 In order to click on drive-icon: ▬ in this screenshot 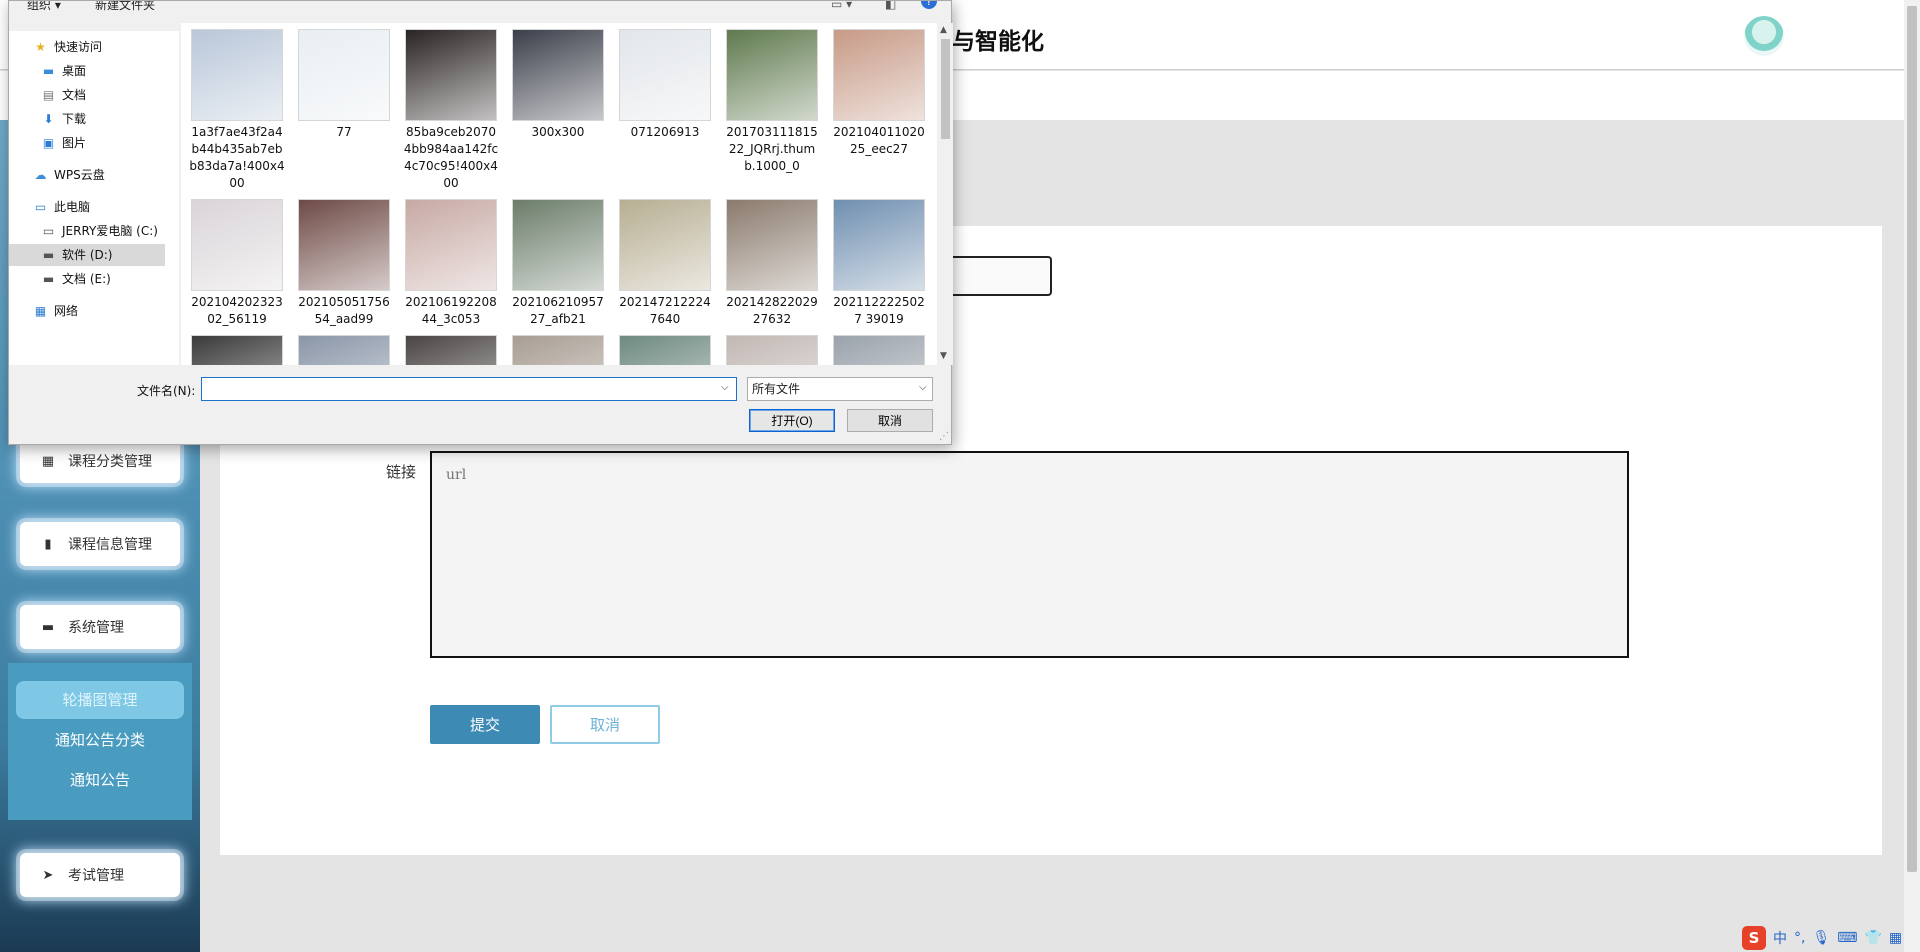, I will do `click(48, 255)`.